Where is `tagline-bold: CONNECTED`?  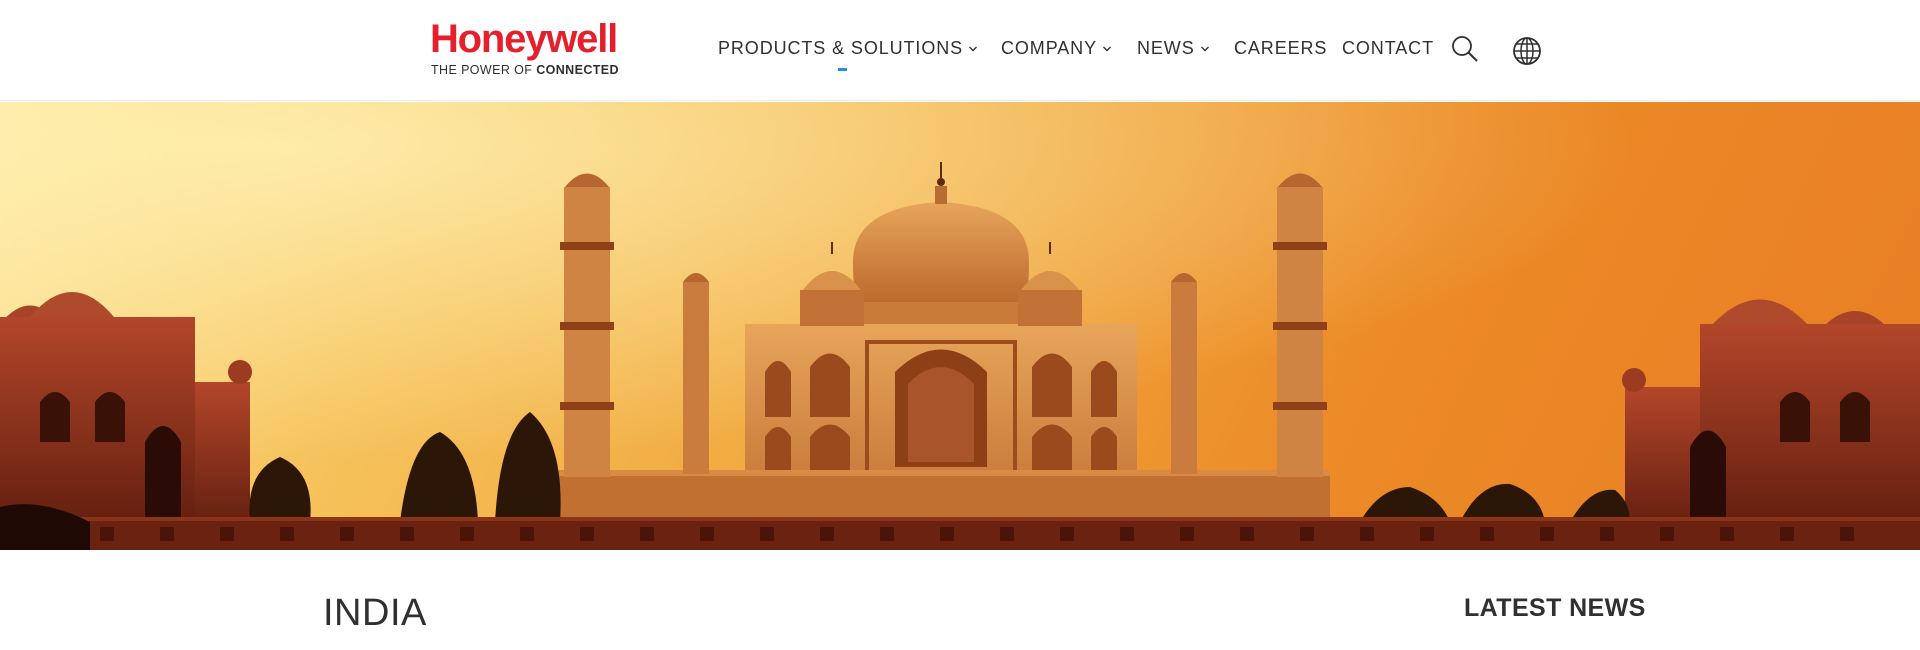
tagline-bold: CONNECTED is located at coordinates (577, 70).